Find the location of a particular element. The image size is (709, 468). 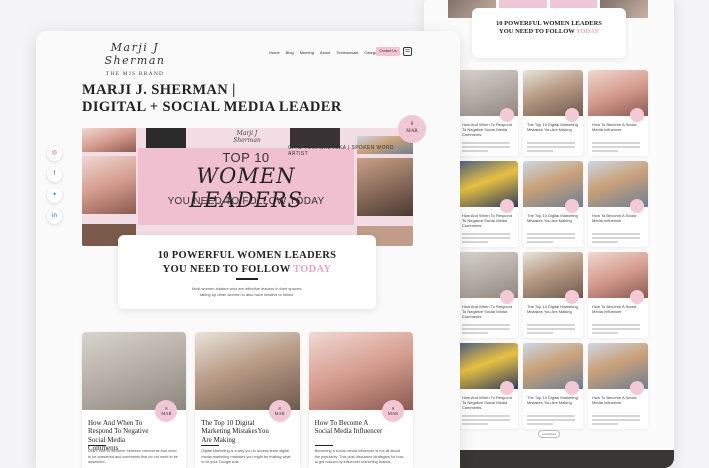

post-title: How To Become A Social Media Influencer is located at coordinates (349, 427).